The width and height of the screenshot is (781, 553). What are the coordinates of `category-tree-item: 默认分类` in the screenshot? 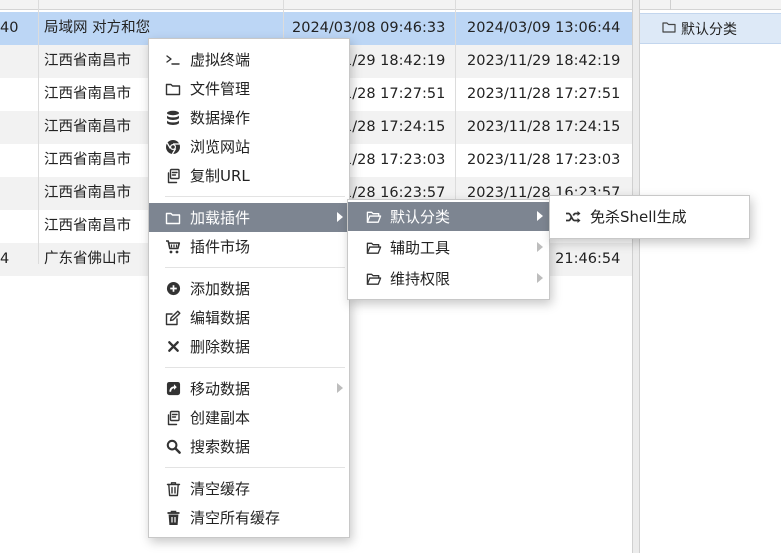 It's located at (710, 28).